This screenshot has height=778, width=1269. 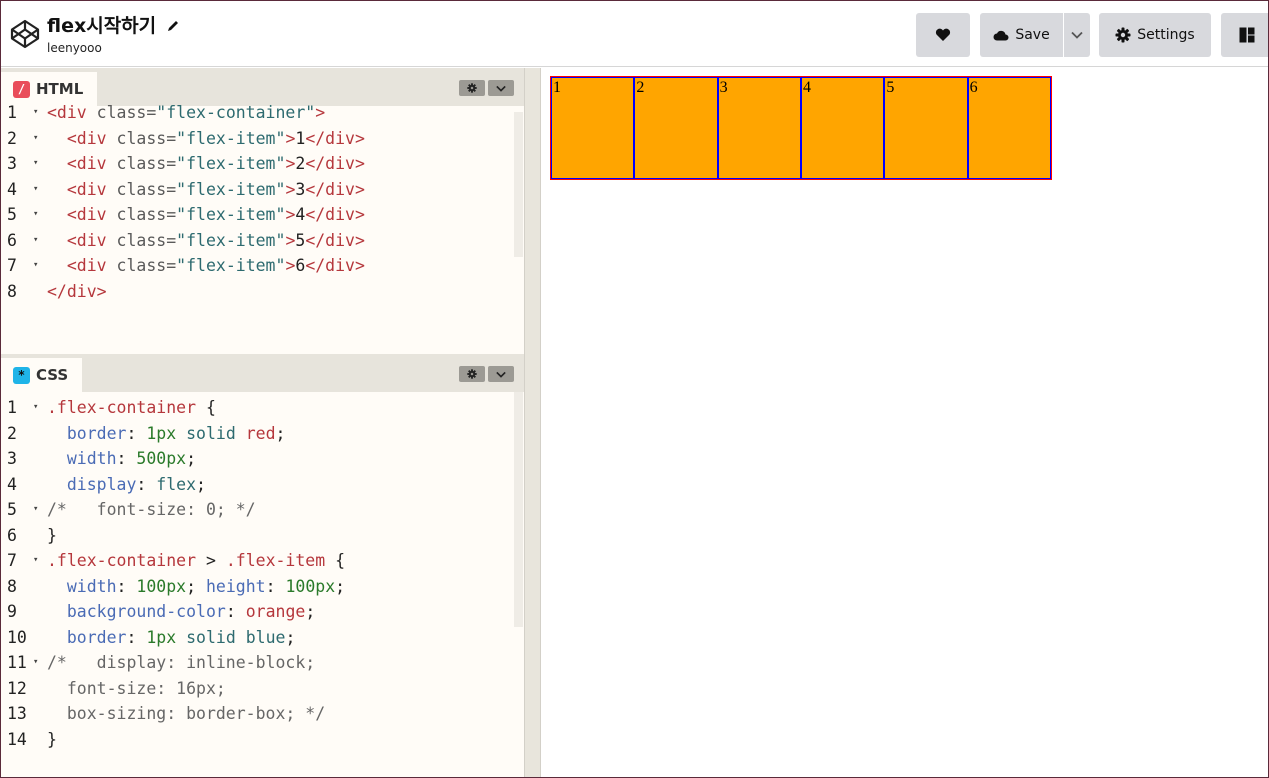 I want to click on save-label: Save, so click(x=1032, y=35).